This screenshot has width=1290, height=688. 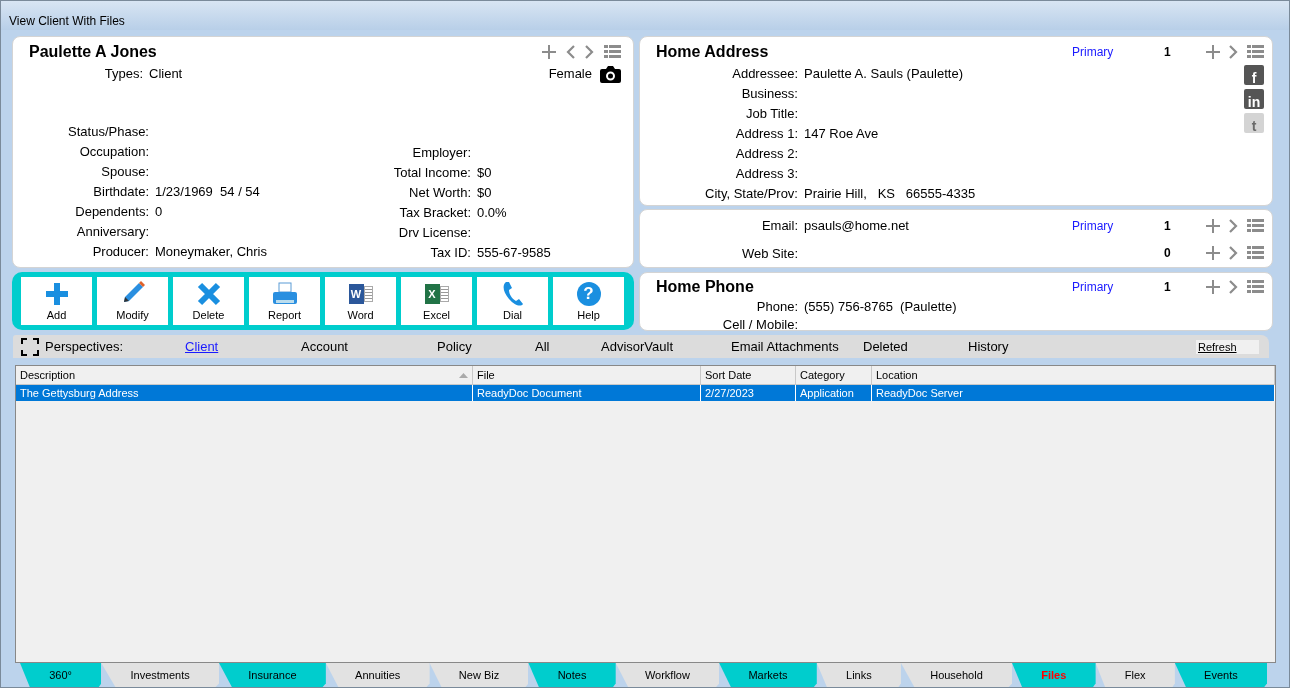 I want to click on module-tab: Annuities, so click(x=377, y=675).